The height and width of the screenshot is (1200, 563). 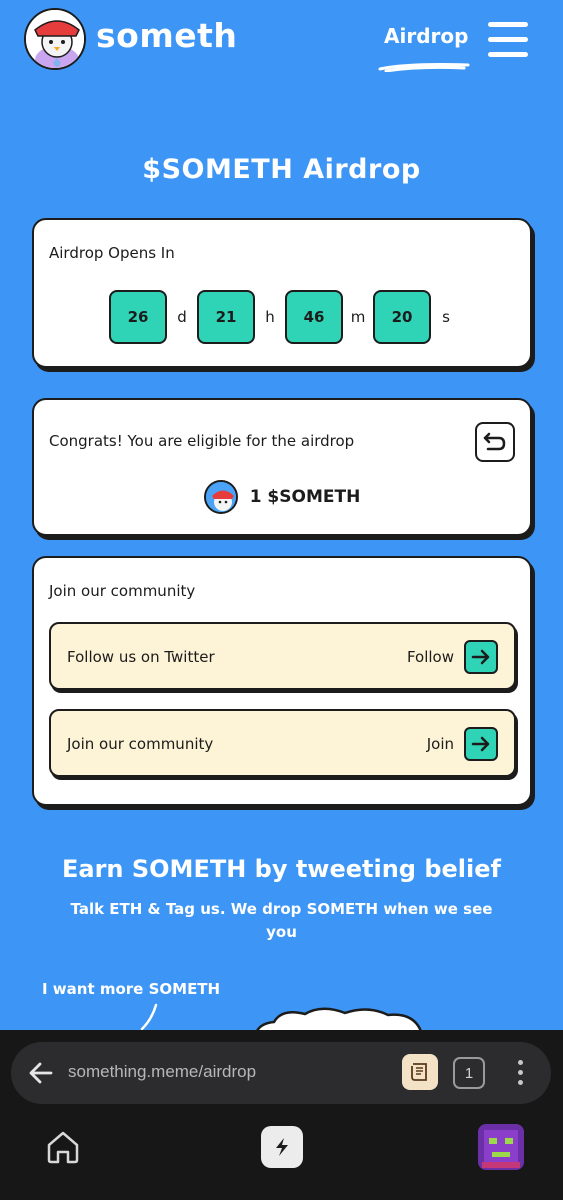 I want to click on earn-title: Earn SOMETH by tweeting belief, so click(x=281, y=869).